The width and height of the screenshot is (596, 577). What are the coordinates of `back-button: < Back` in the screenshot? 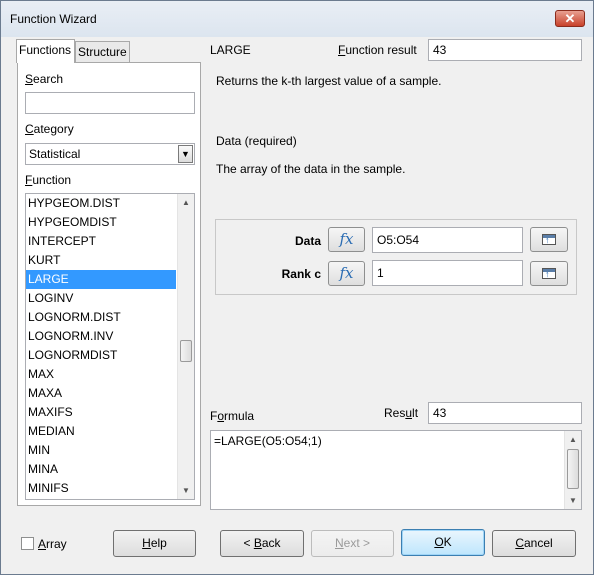 It's located at (262, 543).